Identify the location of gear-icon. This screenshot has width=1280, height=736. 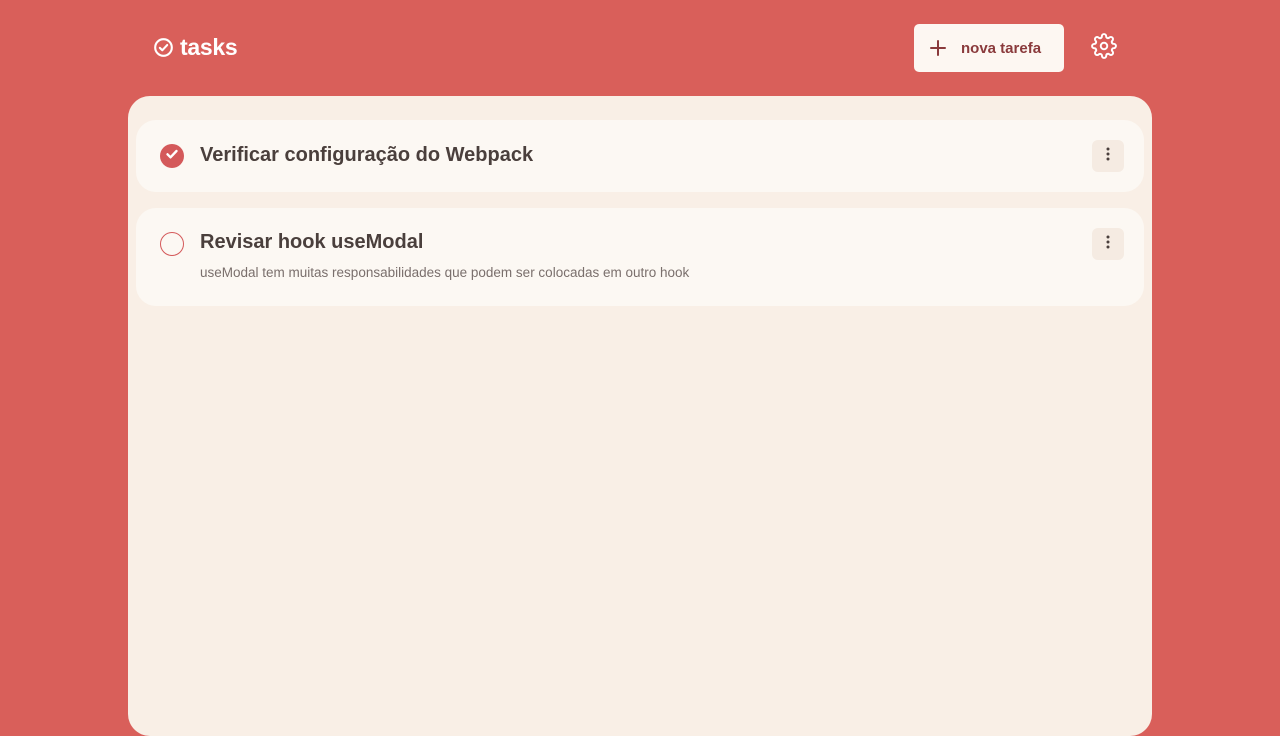
(1104, 48).